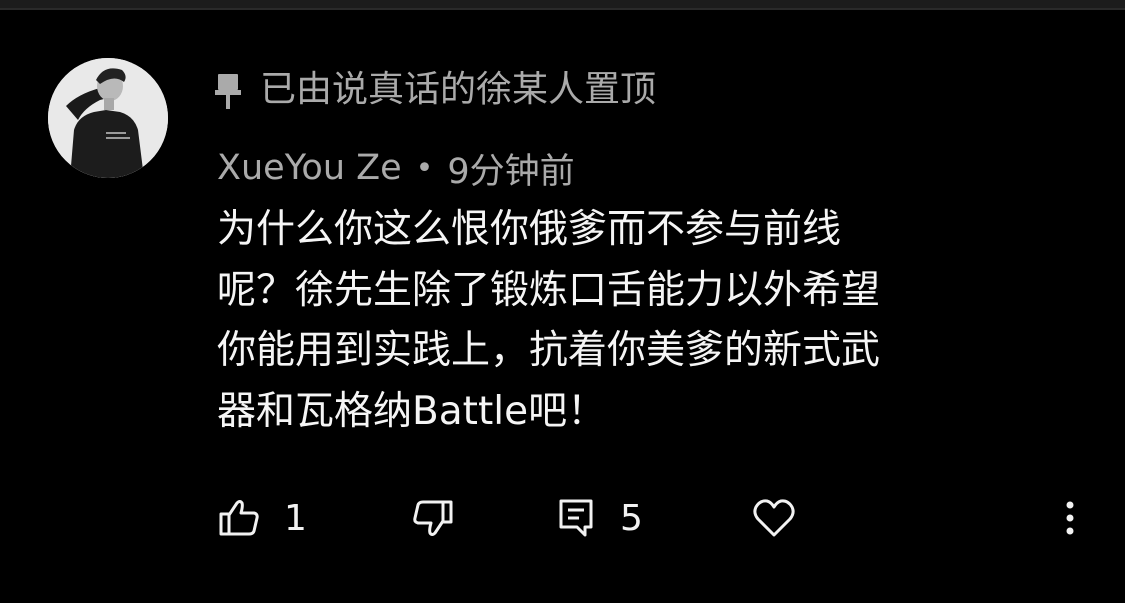 This screenshot has height=603, width=1125. What do you see at coordinates (562, 5) in the screenshot?
I see `top-divider` at bounding box center [562, 5].